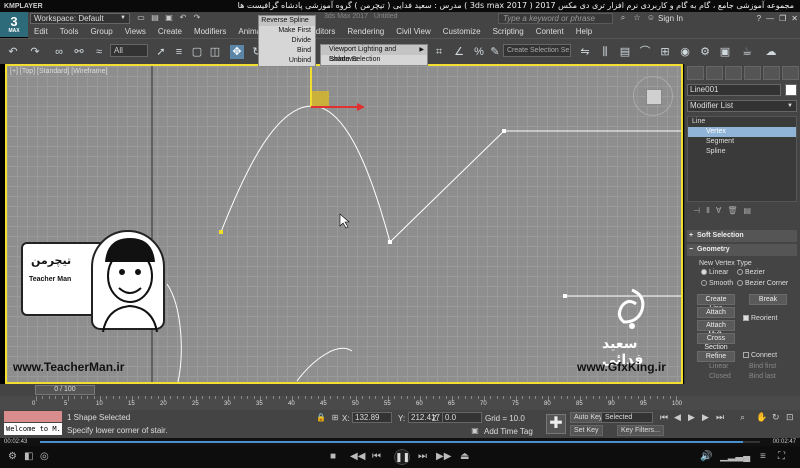 The height and width of the screenshot is (468, 800). What do you see at coordinates (718, 212) in the screenshot?
I see `make-unique-icon: ∀` at bounding box center [718, 212].